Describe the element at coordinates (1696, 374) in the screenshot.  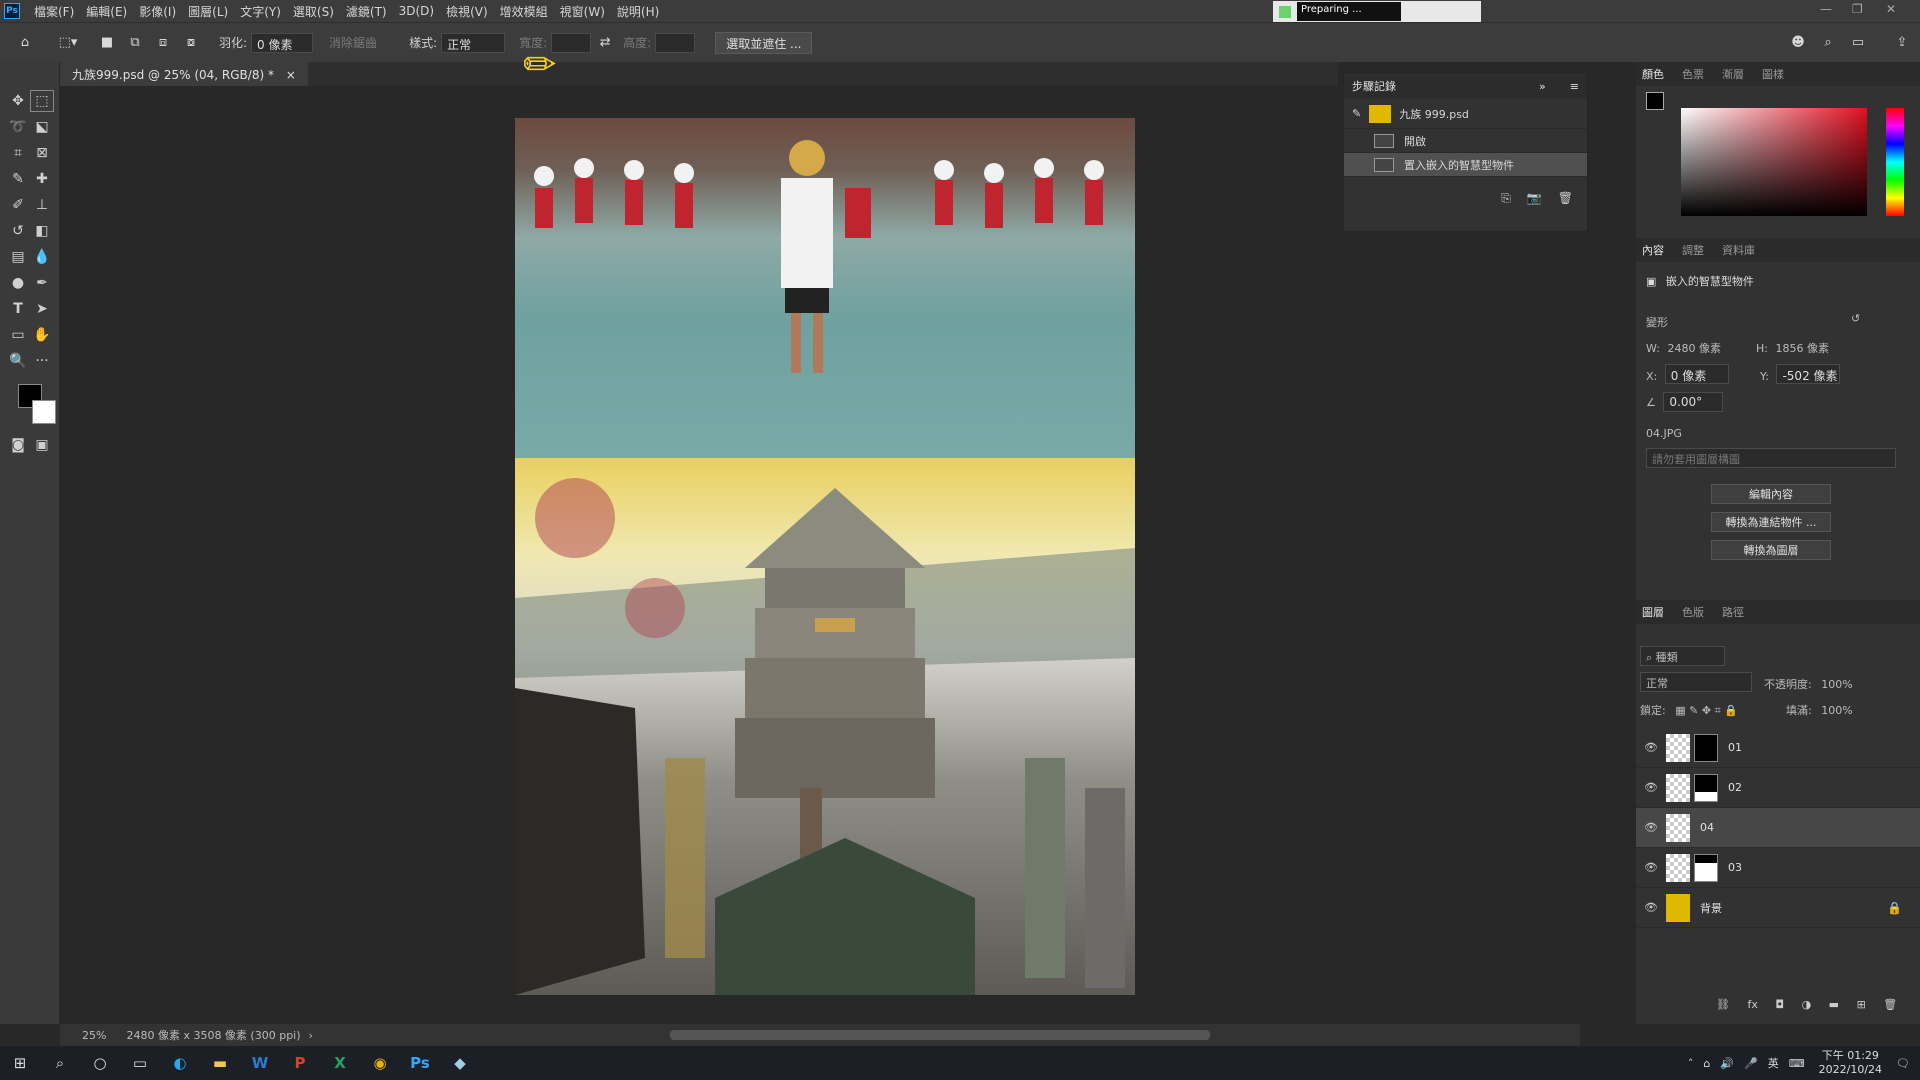
I see `x-input: 0 像素` at that location.